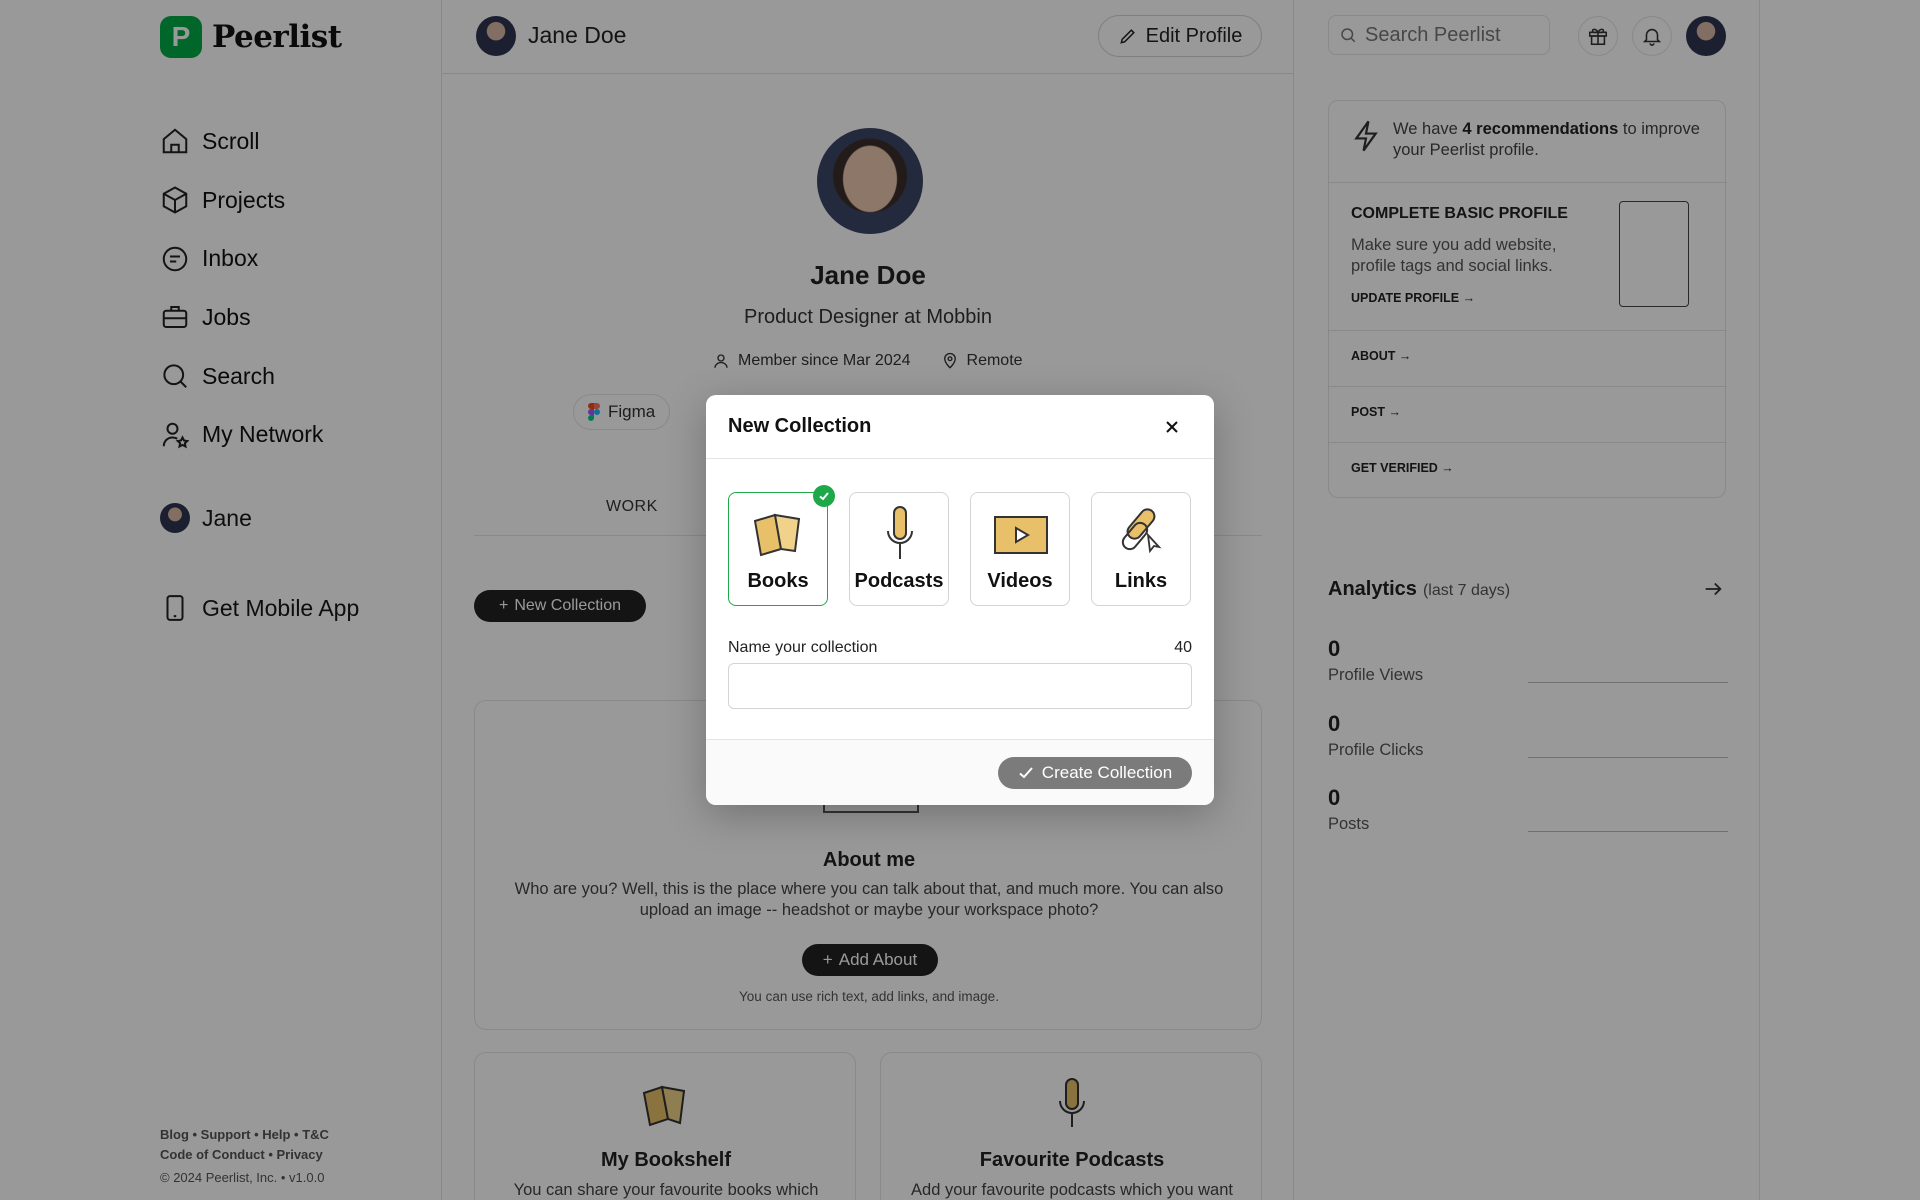  I want to click on collection-name-input, so click(960, 686).